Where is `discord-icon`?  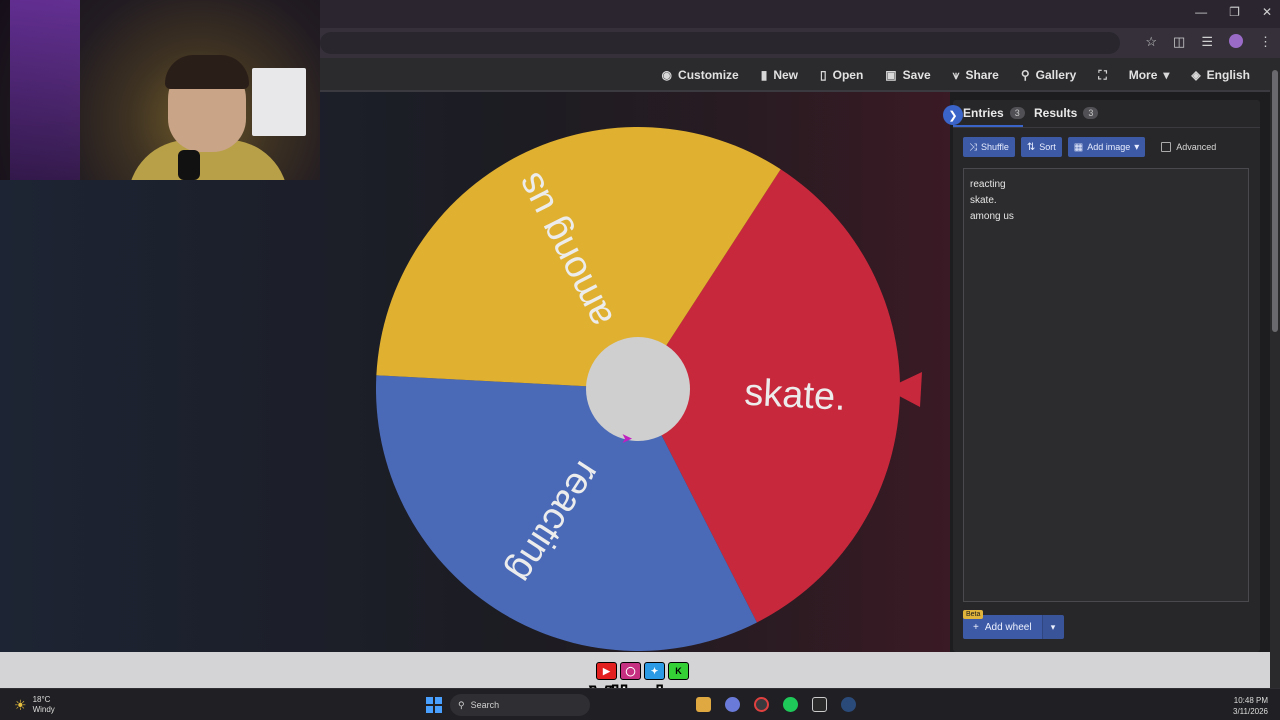
discord-icon is located at coordinates (732, 704).